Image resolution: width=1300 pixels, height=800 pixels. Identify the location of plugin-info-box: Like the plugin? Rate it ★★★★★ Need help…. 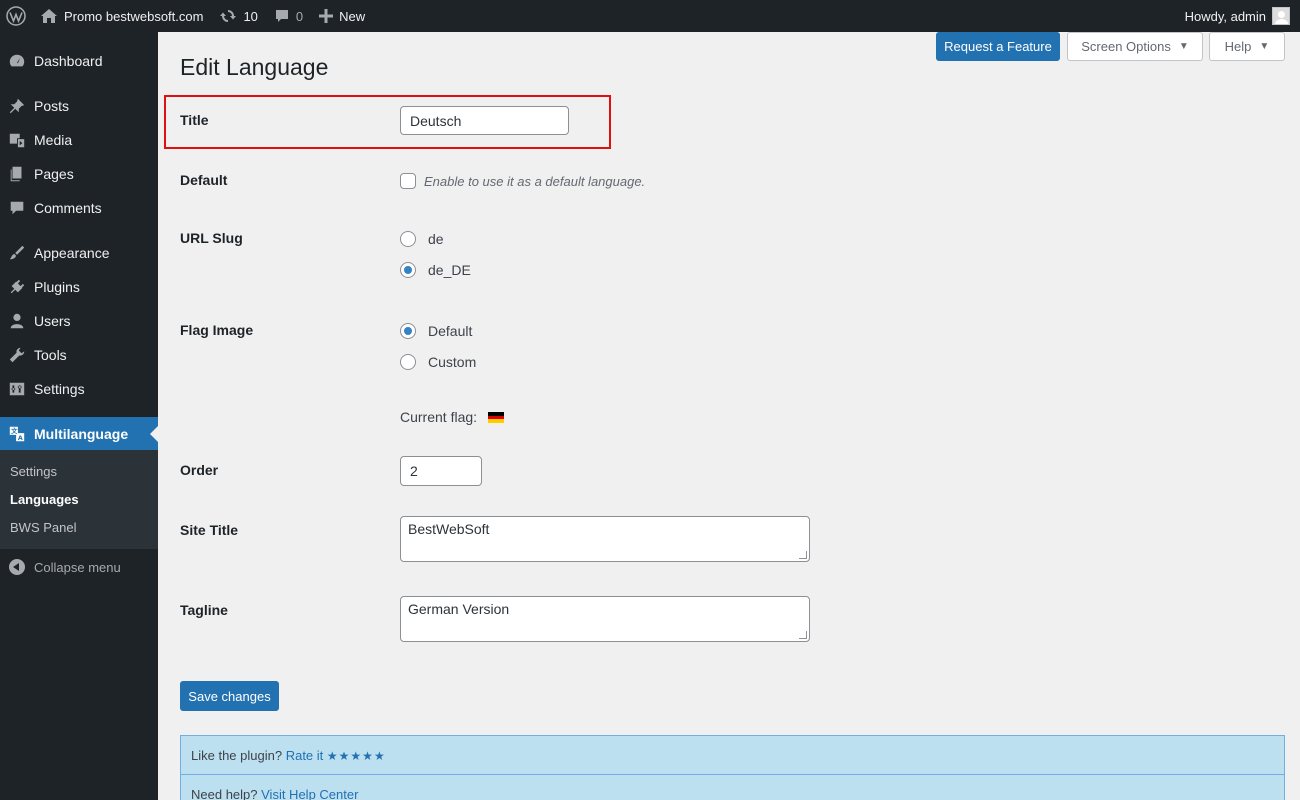
(732, 767).